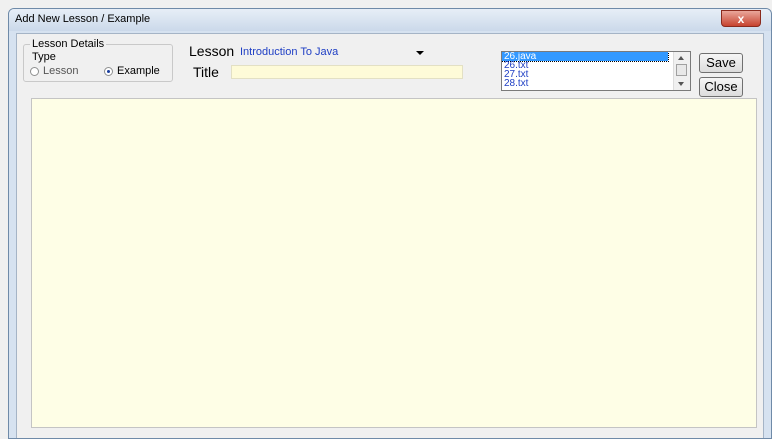  What do you see at coordinates (741, 18) in the screenshot?
I see `window-close-button: x` at bounding box center [741, 18].